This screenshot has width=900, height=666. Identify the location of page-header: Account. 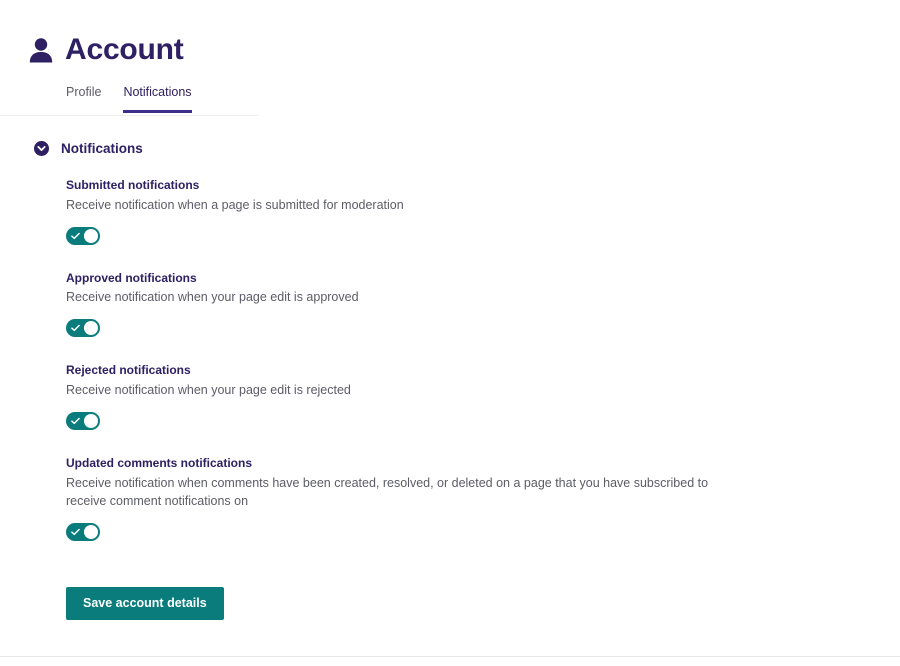
(450, 36).